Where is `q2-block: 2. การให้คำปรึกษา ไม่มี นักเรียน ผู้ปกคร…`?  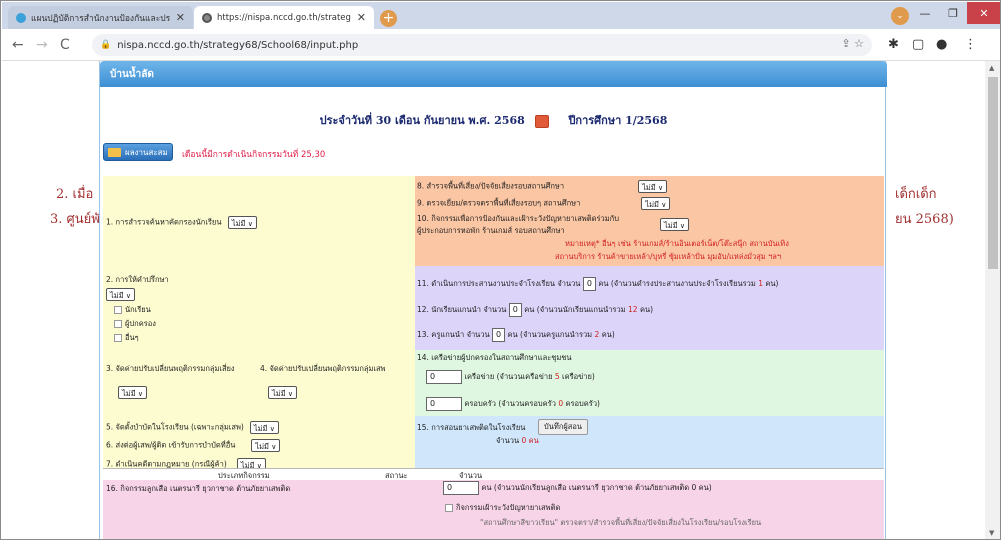
q2-block: 2. การให้คำปรึกษา ไม่มี นักเรียน ผู้ปกคร… is located at coordinates (137, 309).